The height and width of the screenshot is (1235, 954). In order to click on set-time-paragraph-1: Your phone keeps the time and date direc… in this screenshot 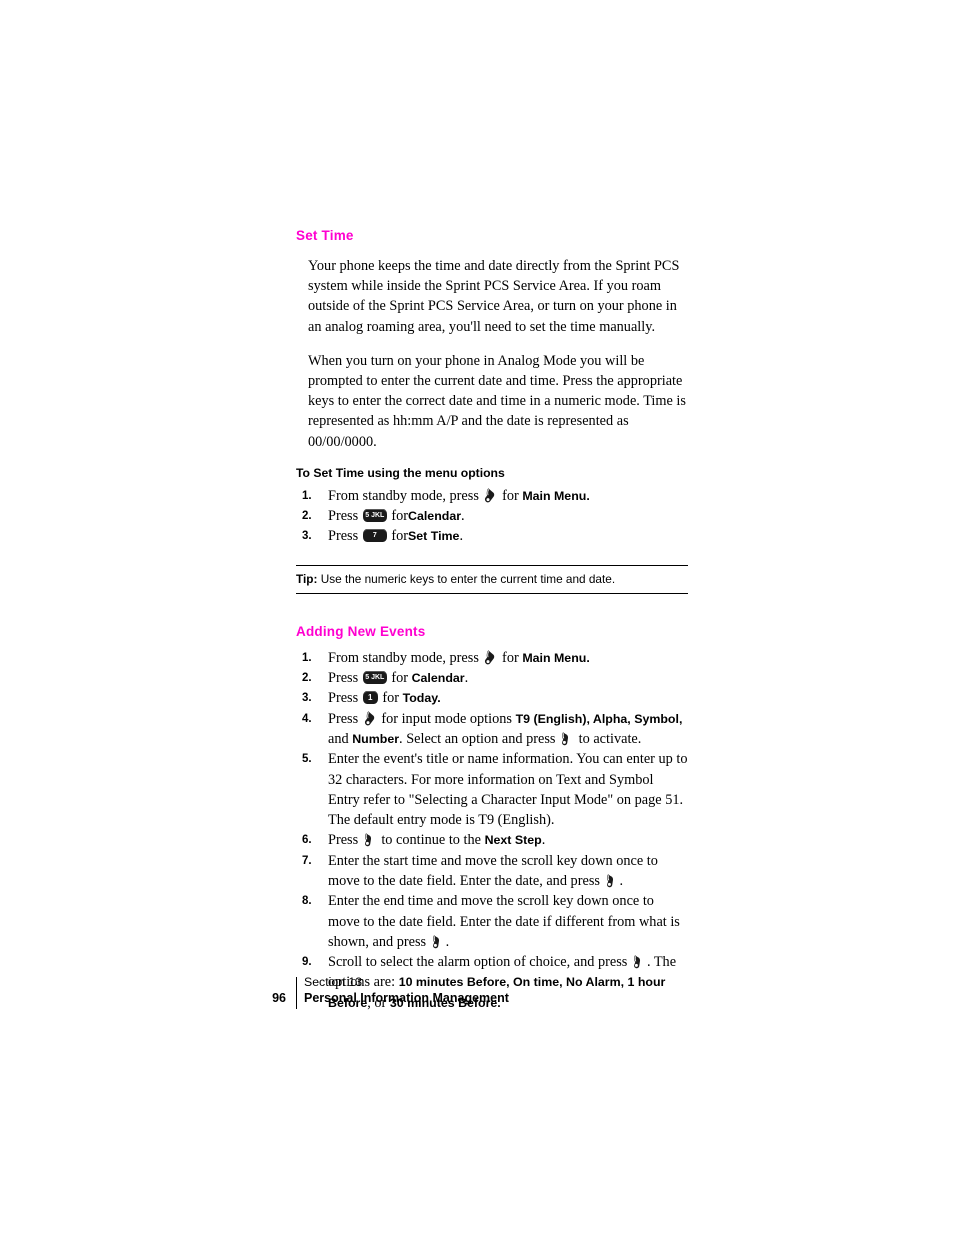, I will do `click(494, 296)`.